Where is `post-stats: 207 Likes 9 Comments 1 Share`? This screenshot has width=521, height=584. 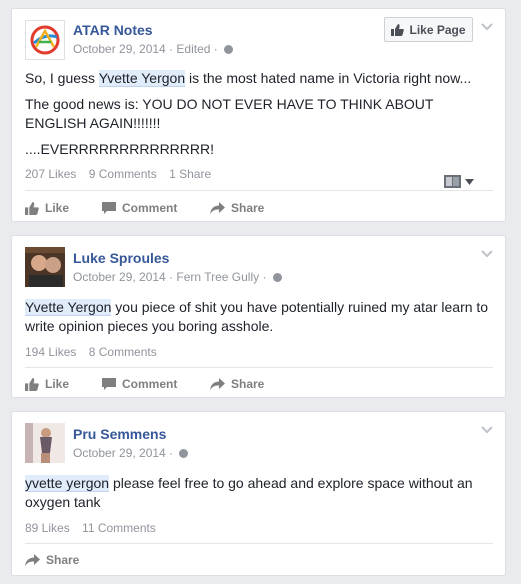 post-stats: 207 Likes 9 Comments 1 Share is located at coordinates (122, 174).